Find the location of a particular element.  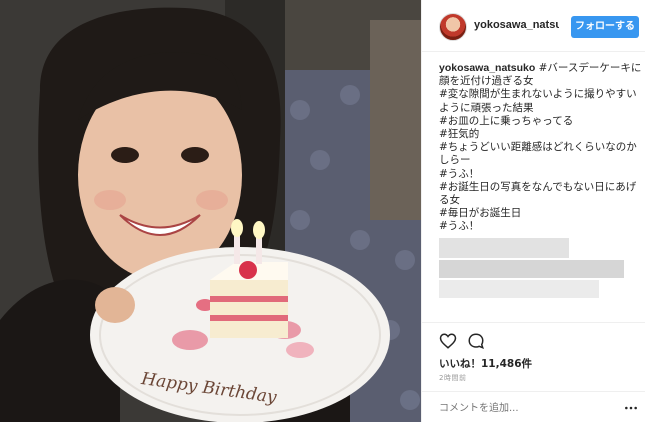

plate-text: Happy Birthday is located at coordinates (208, 388).